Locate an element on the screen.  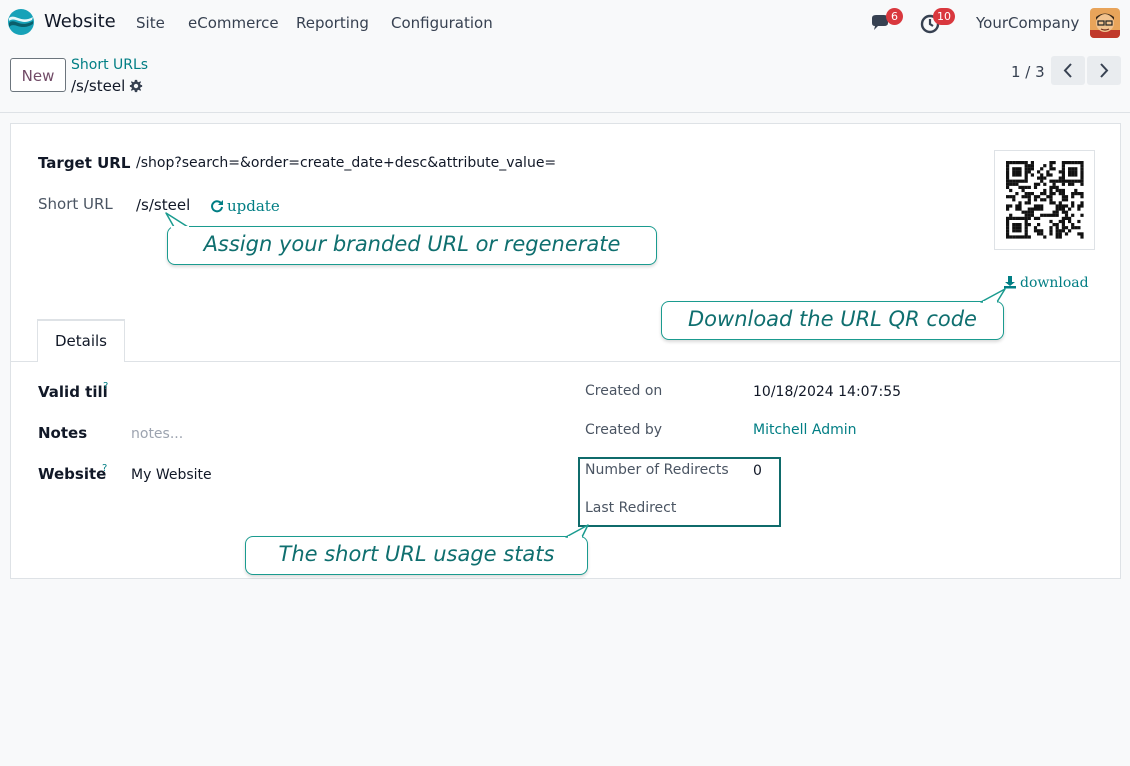
valid-till-label: Valid till is located at coordinates (73, 392).